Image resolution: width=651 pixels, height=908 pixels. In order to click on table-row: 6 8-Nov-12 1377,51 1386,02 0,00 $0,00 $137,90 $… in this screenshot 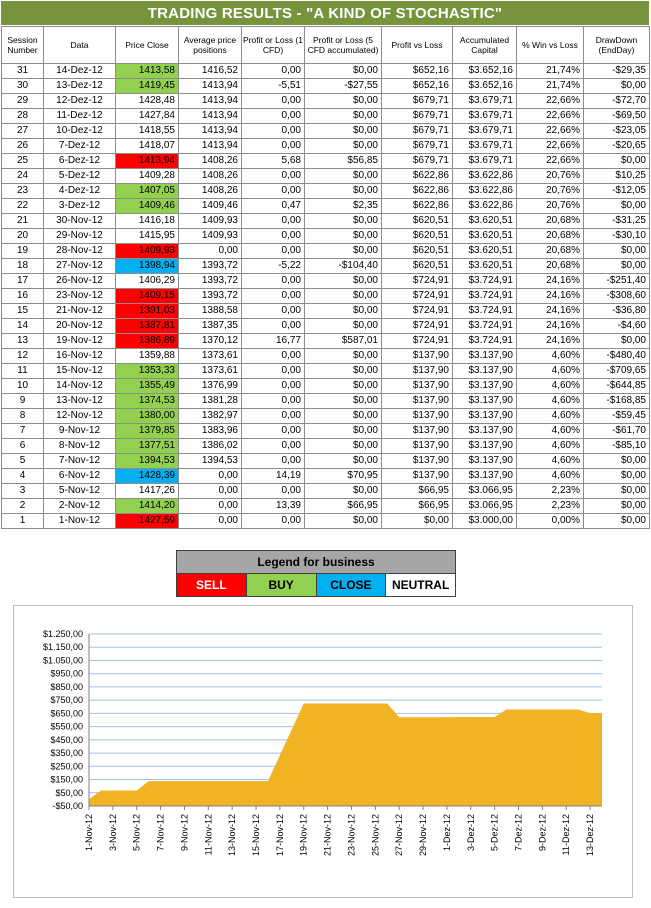, I will do `click(325, 446)`.